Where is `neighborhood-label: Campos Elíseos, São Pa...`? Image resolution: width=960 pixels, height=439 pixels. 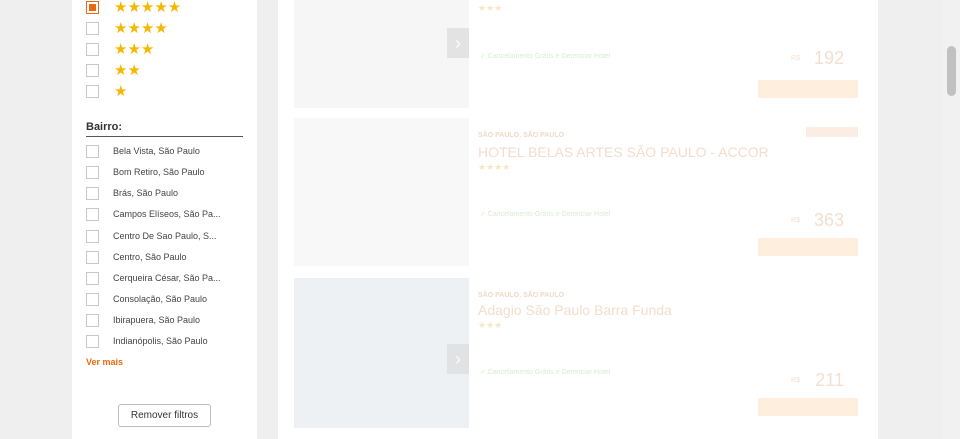
neighborhood-label: Campos Elíseos, São Pa... is located at coordinates (167, 214).